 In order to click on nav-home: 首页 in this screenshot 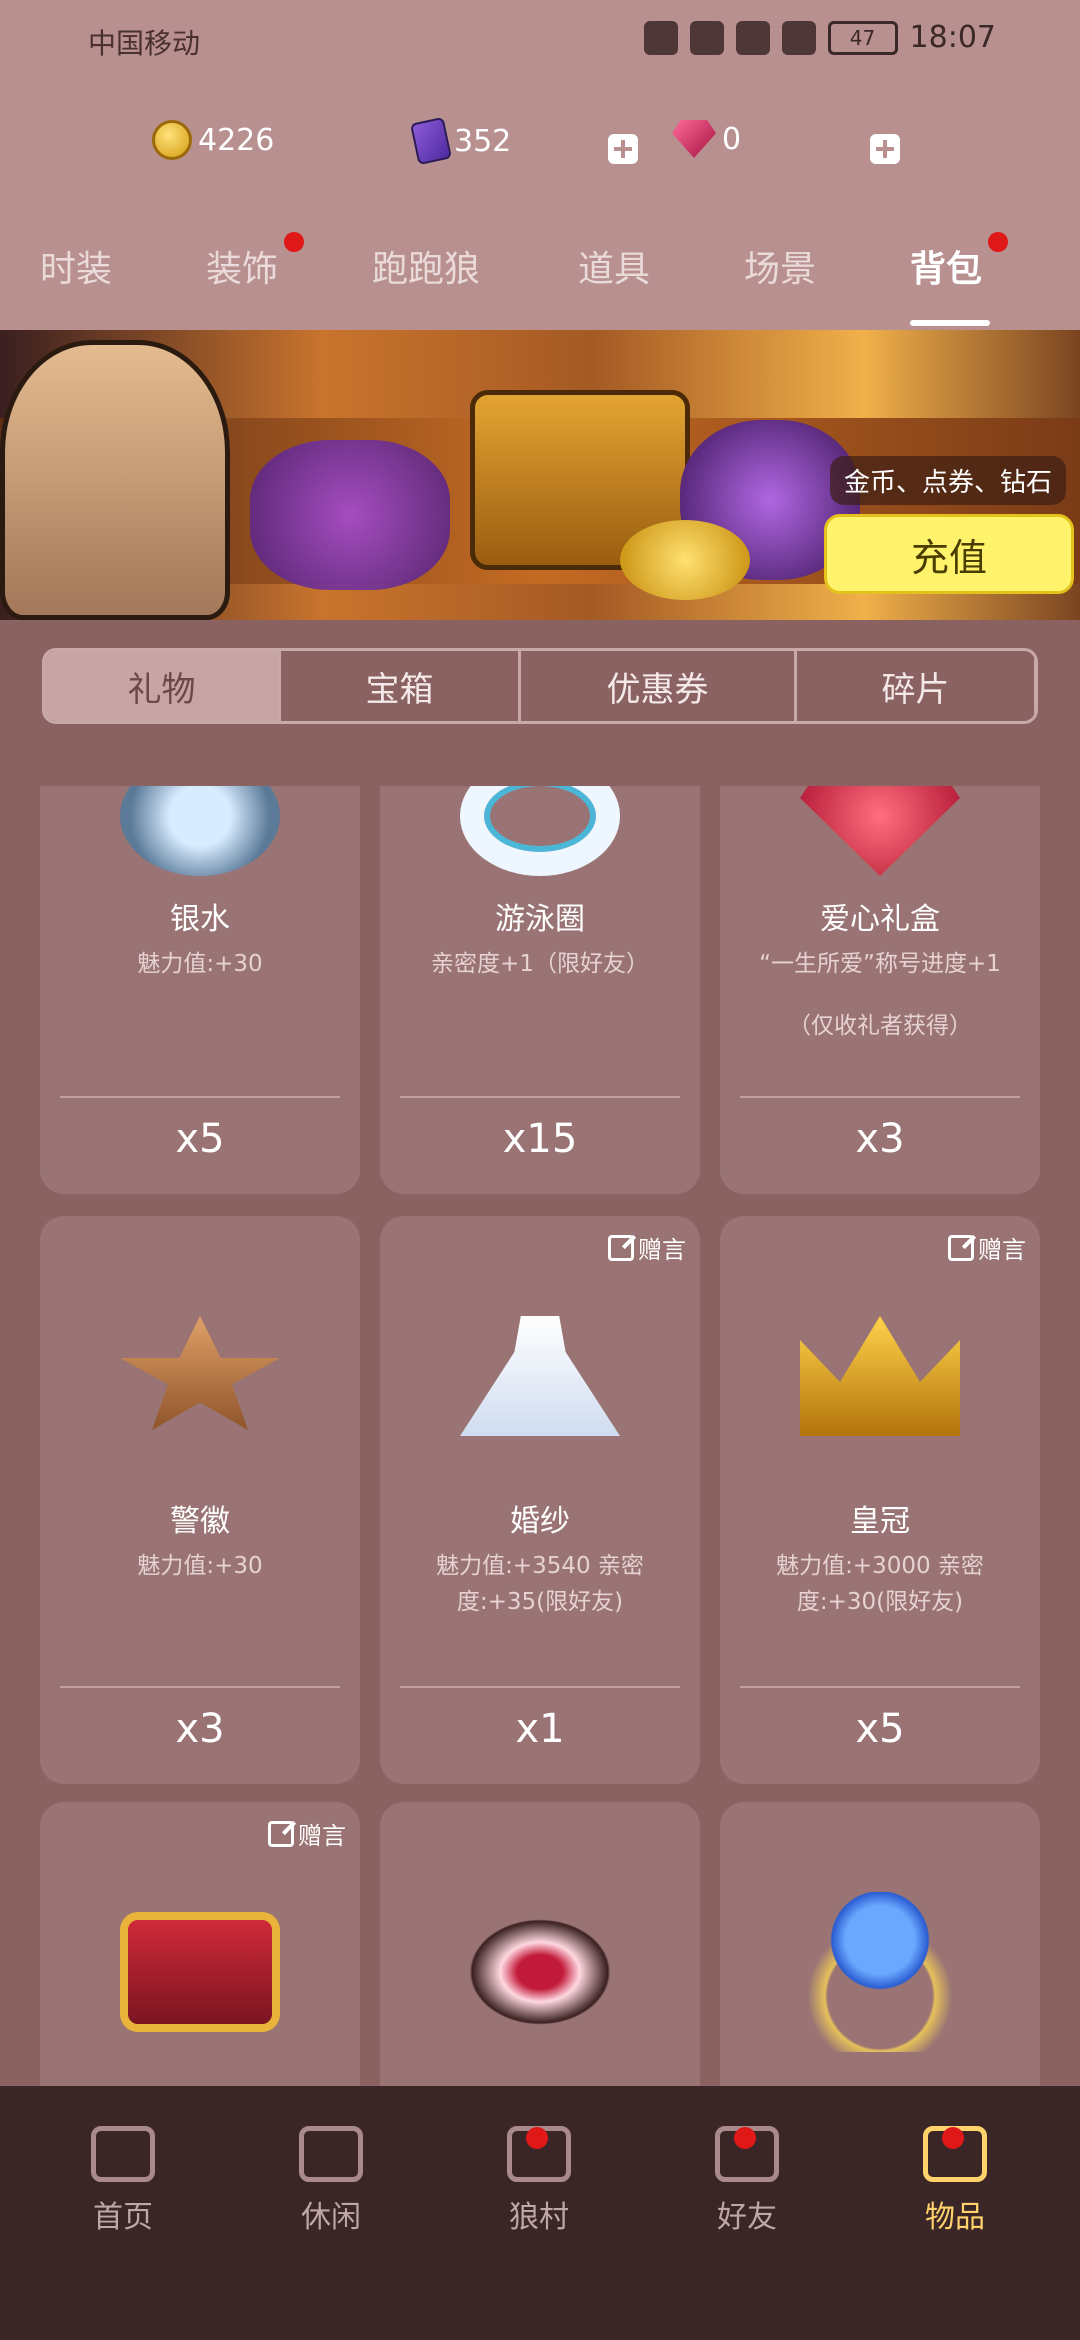, I will do `click(123, 2186)`.